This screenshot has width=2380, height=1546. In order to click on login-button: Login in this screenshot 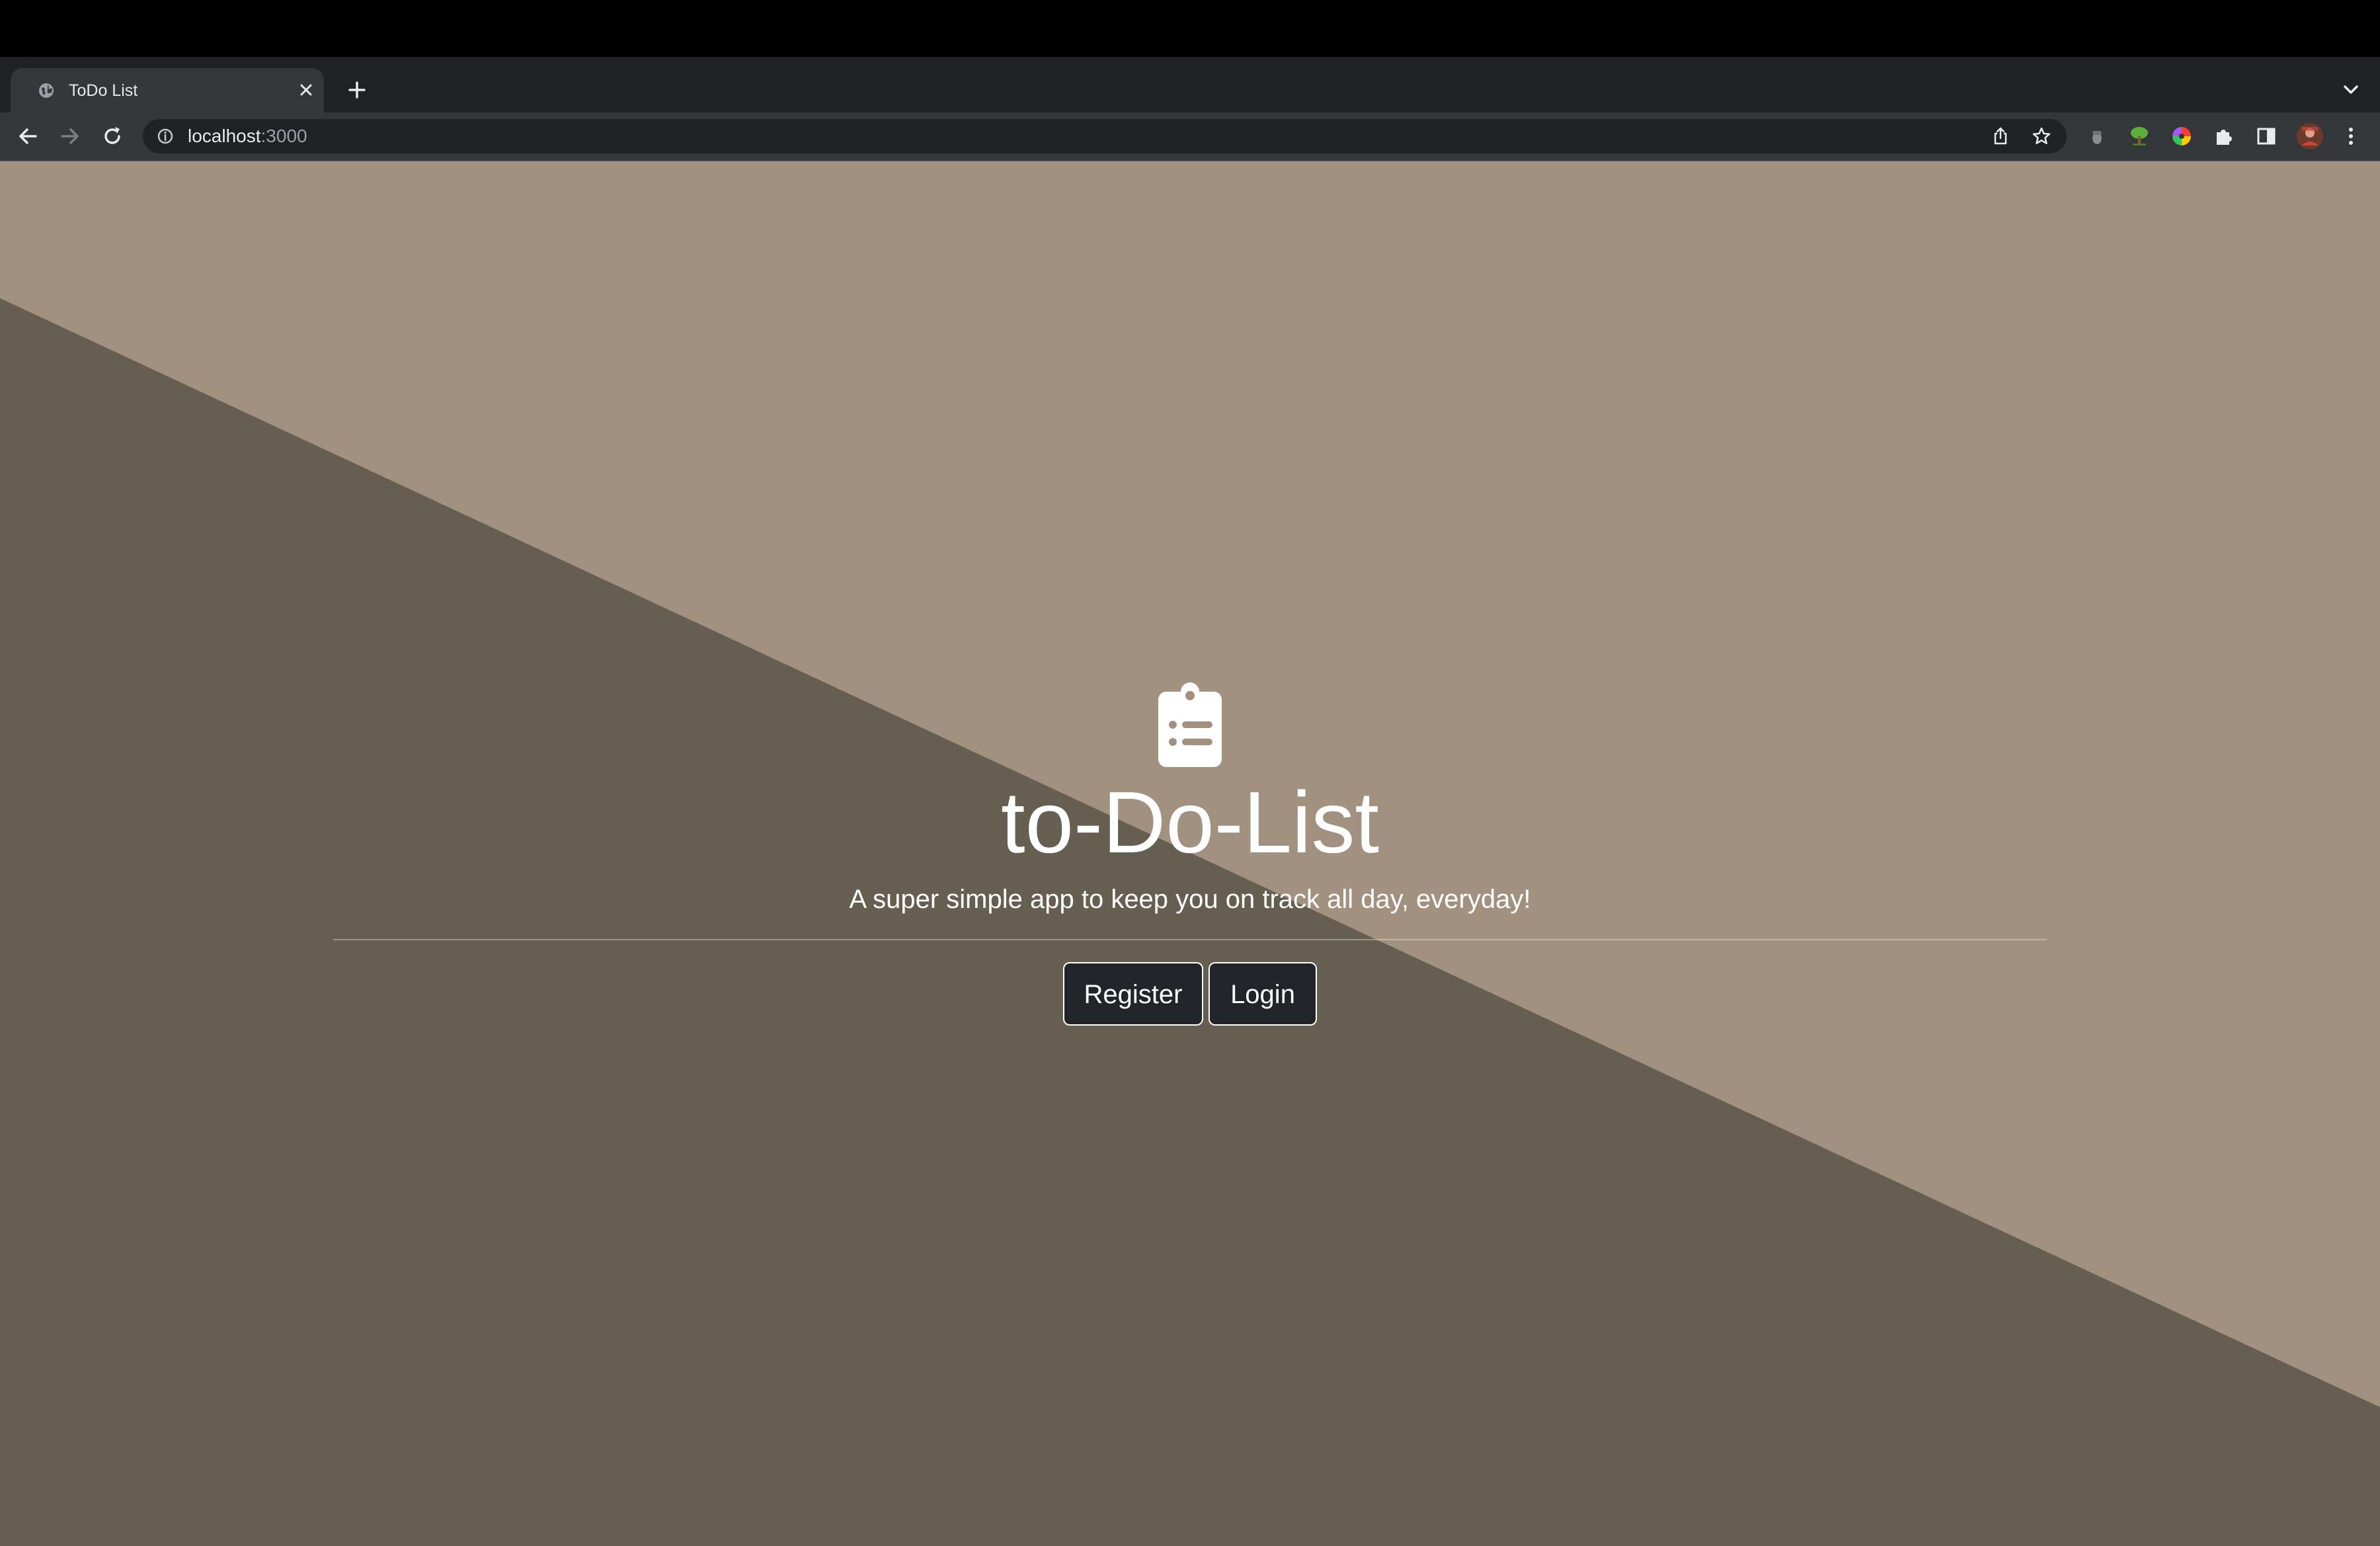, I will do `click(1263, 994)`.